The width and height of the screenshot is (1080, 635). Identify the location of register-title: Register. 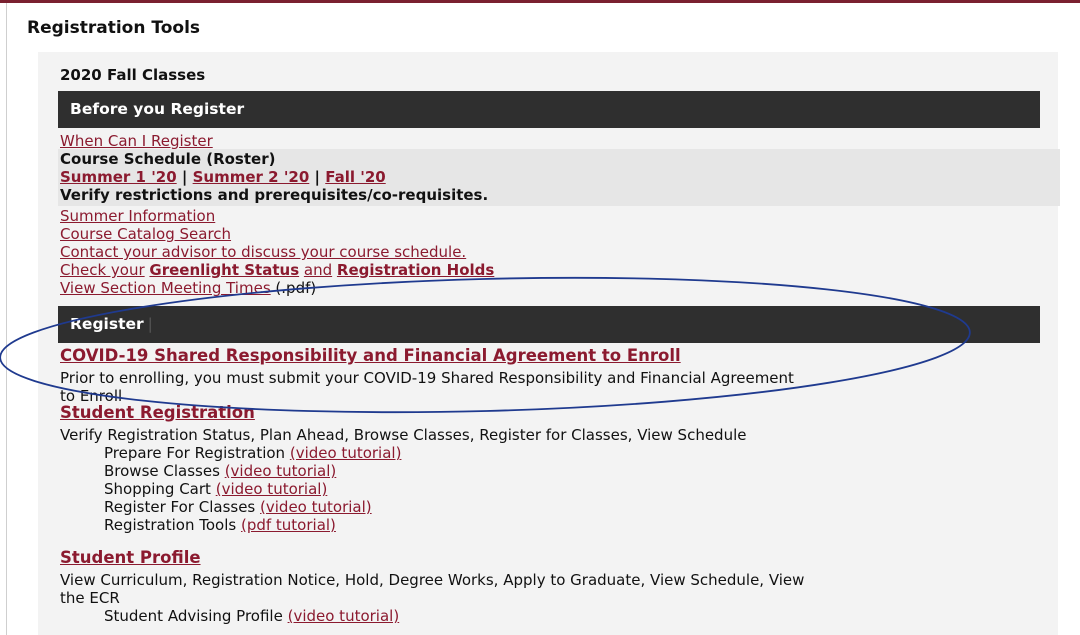
(107, 324).